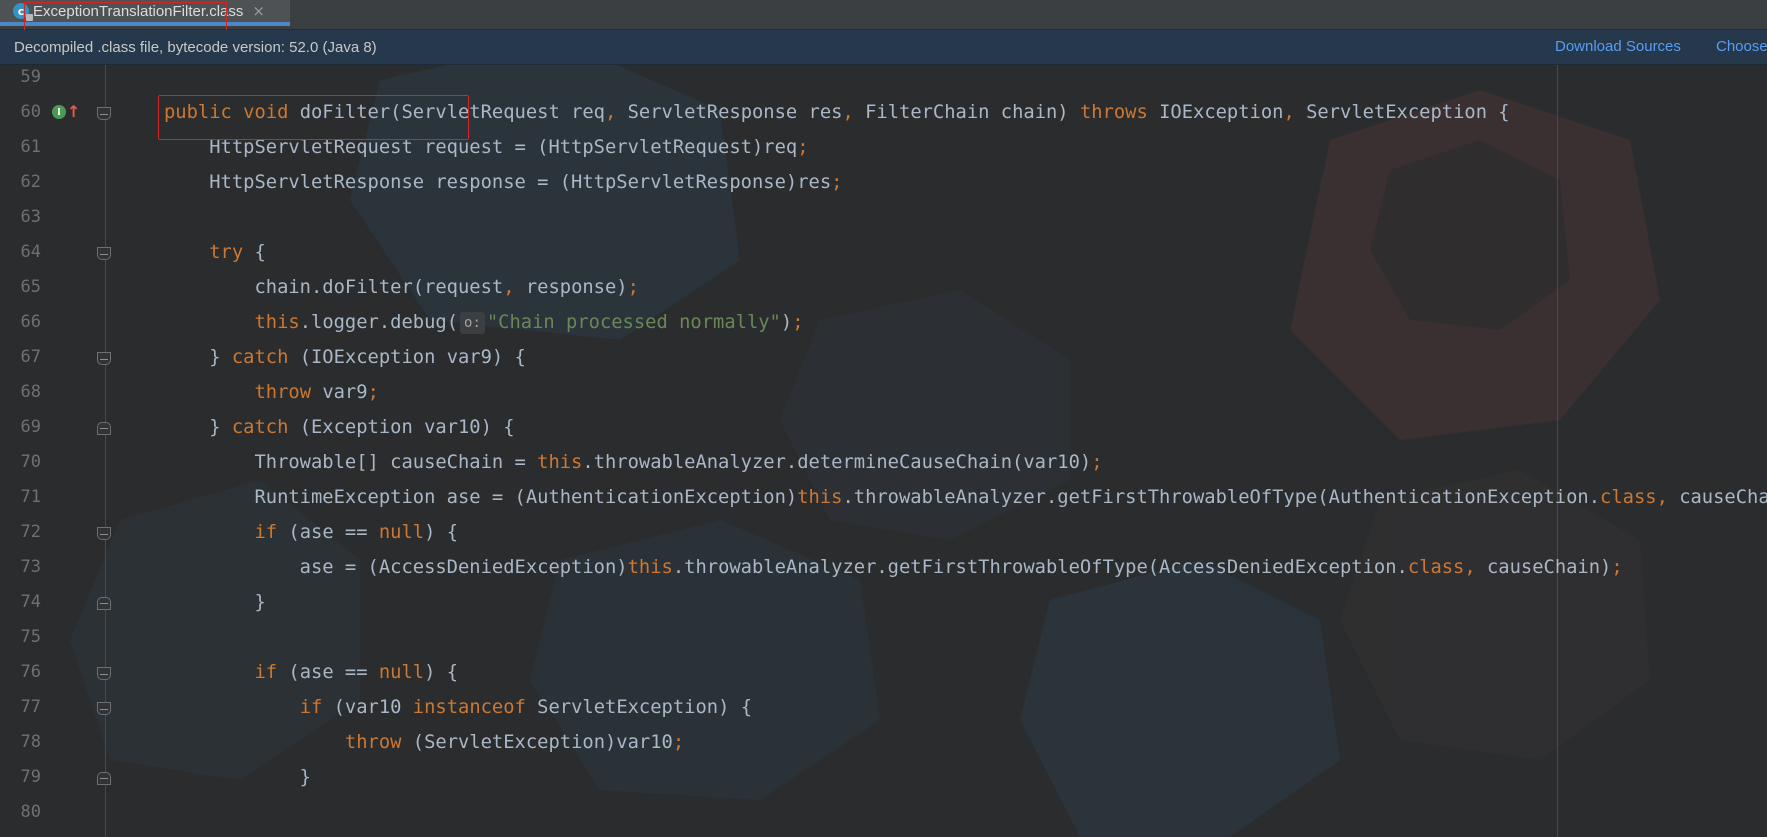  I want to click on tab-exception-translation-filter: c ExceptionTranslationFilter.class ×, so click(145, 13).